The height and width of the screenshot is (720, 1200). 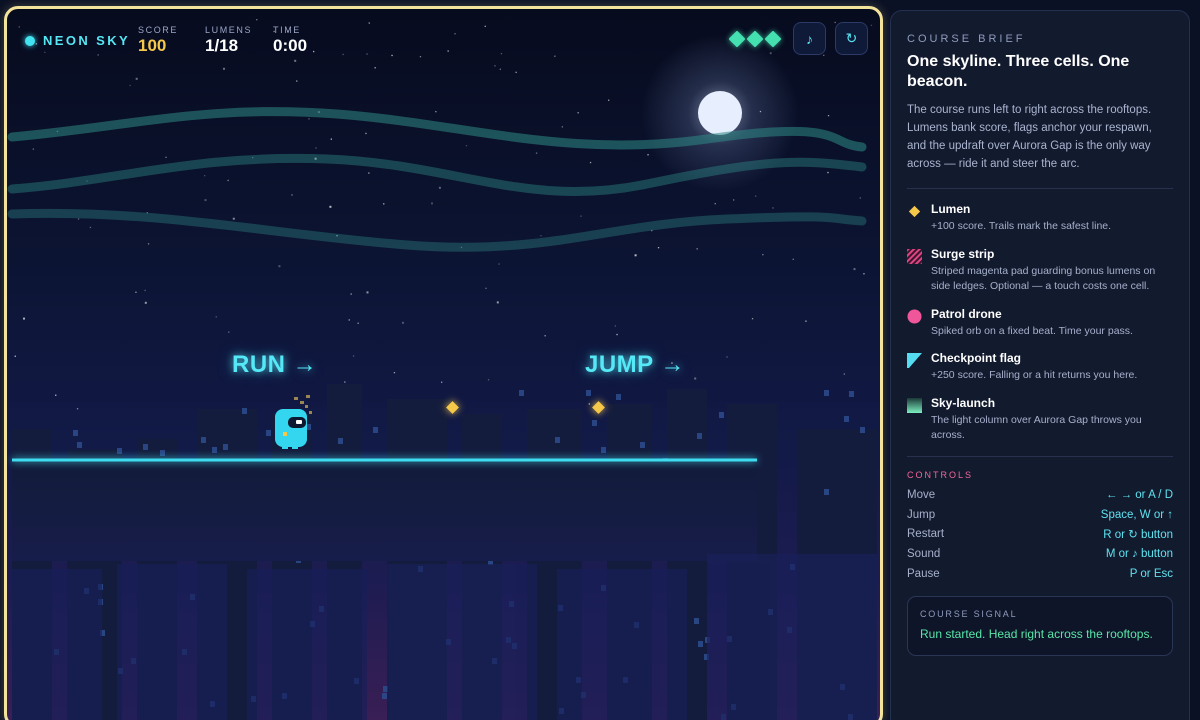 I want to click on score-value: 100, so click(x=152, y=45).